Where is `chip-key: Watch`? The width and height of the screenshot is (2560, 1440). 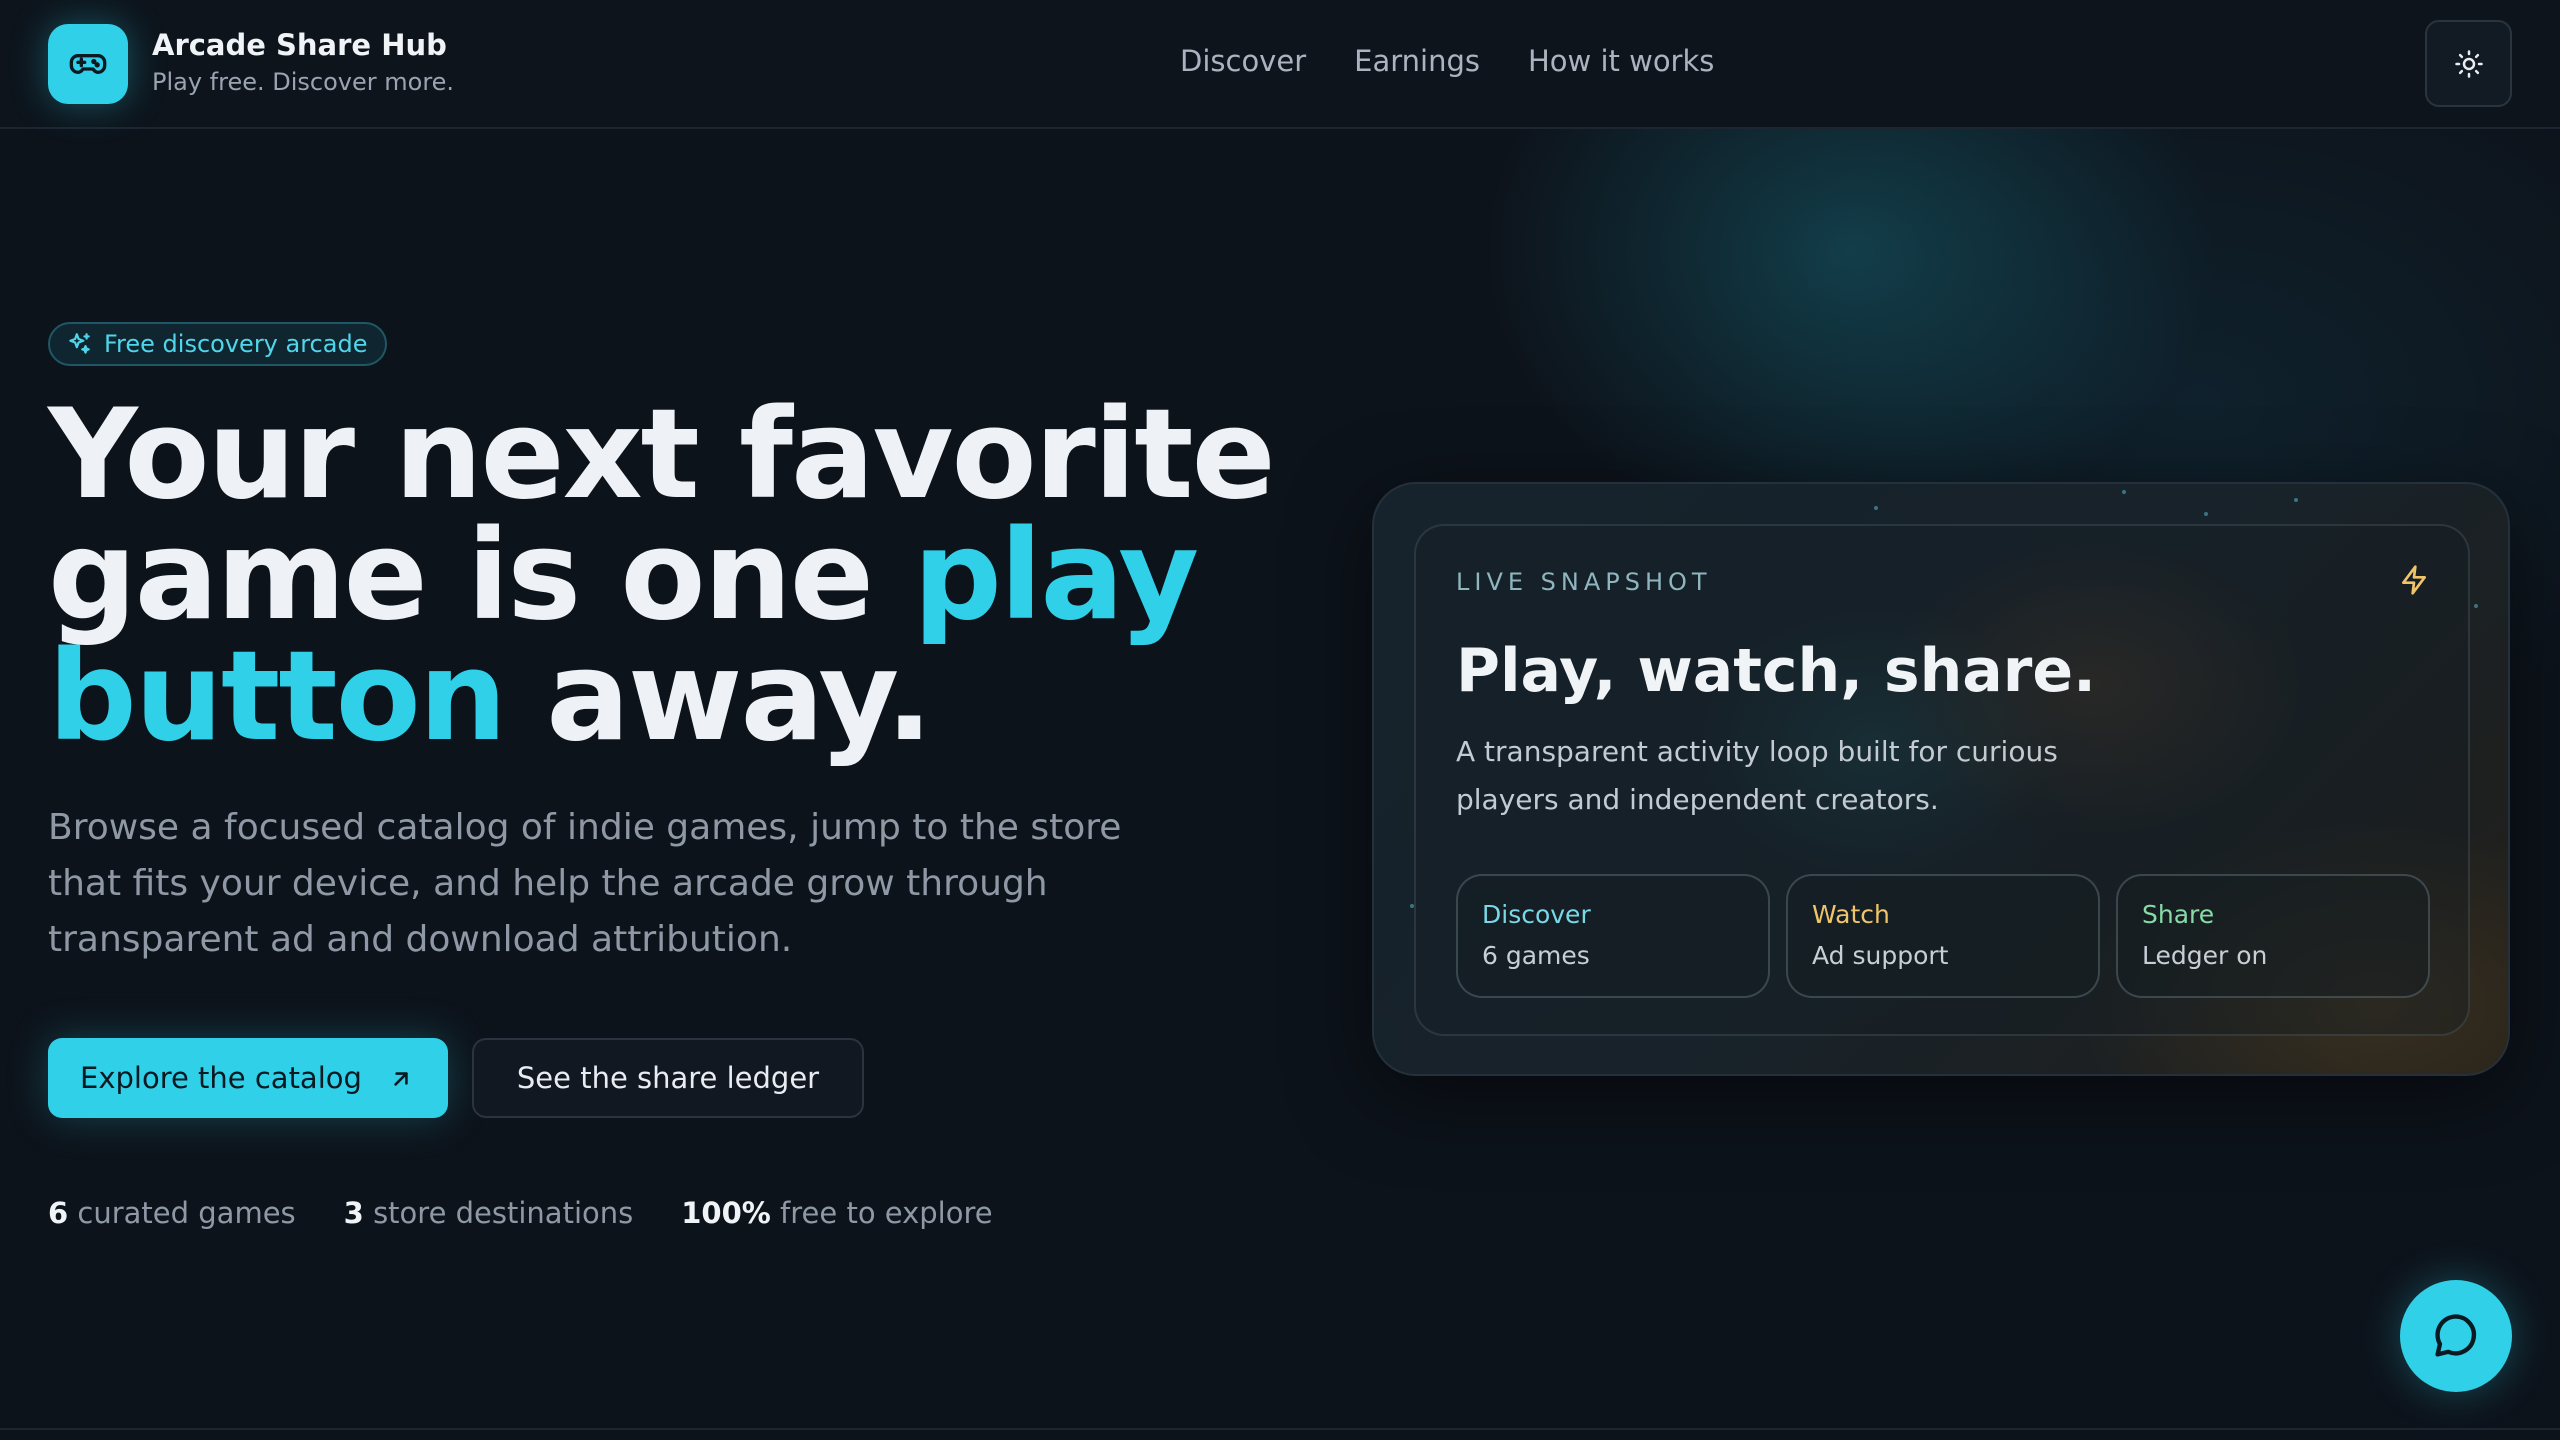
chip-key: Watch is located at coordinates (1851, 914).